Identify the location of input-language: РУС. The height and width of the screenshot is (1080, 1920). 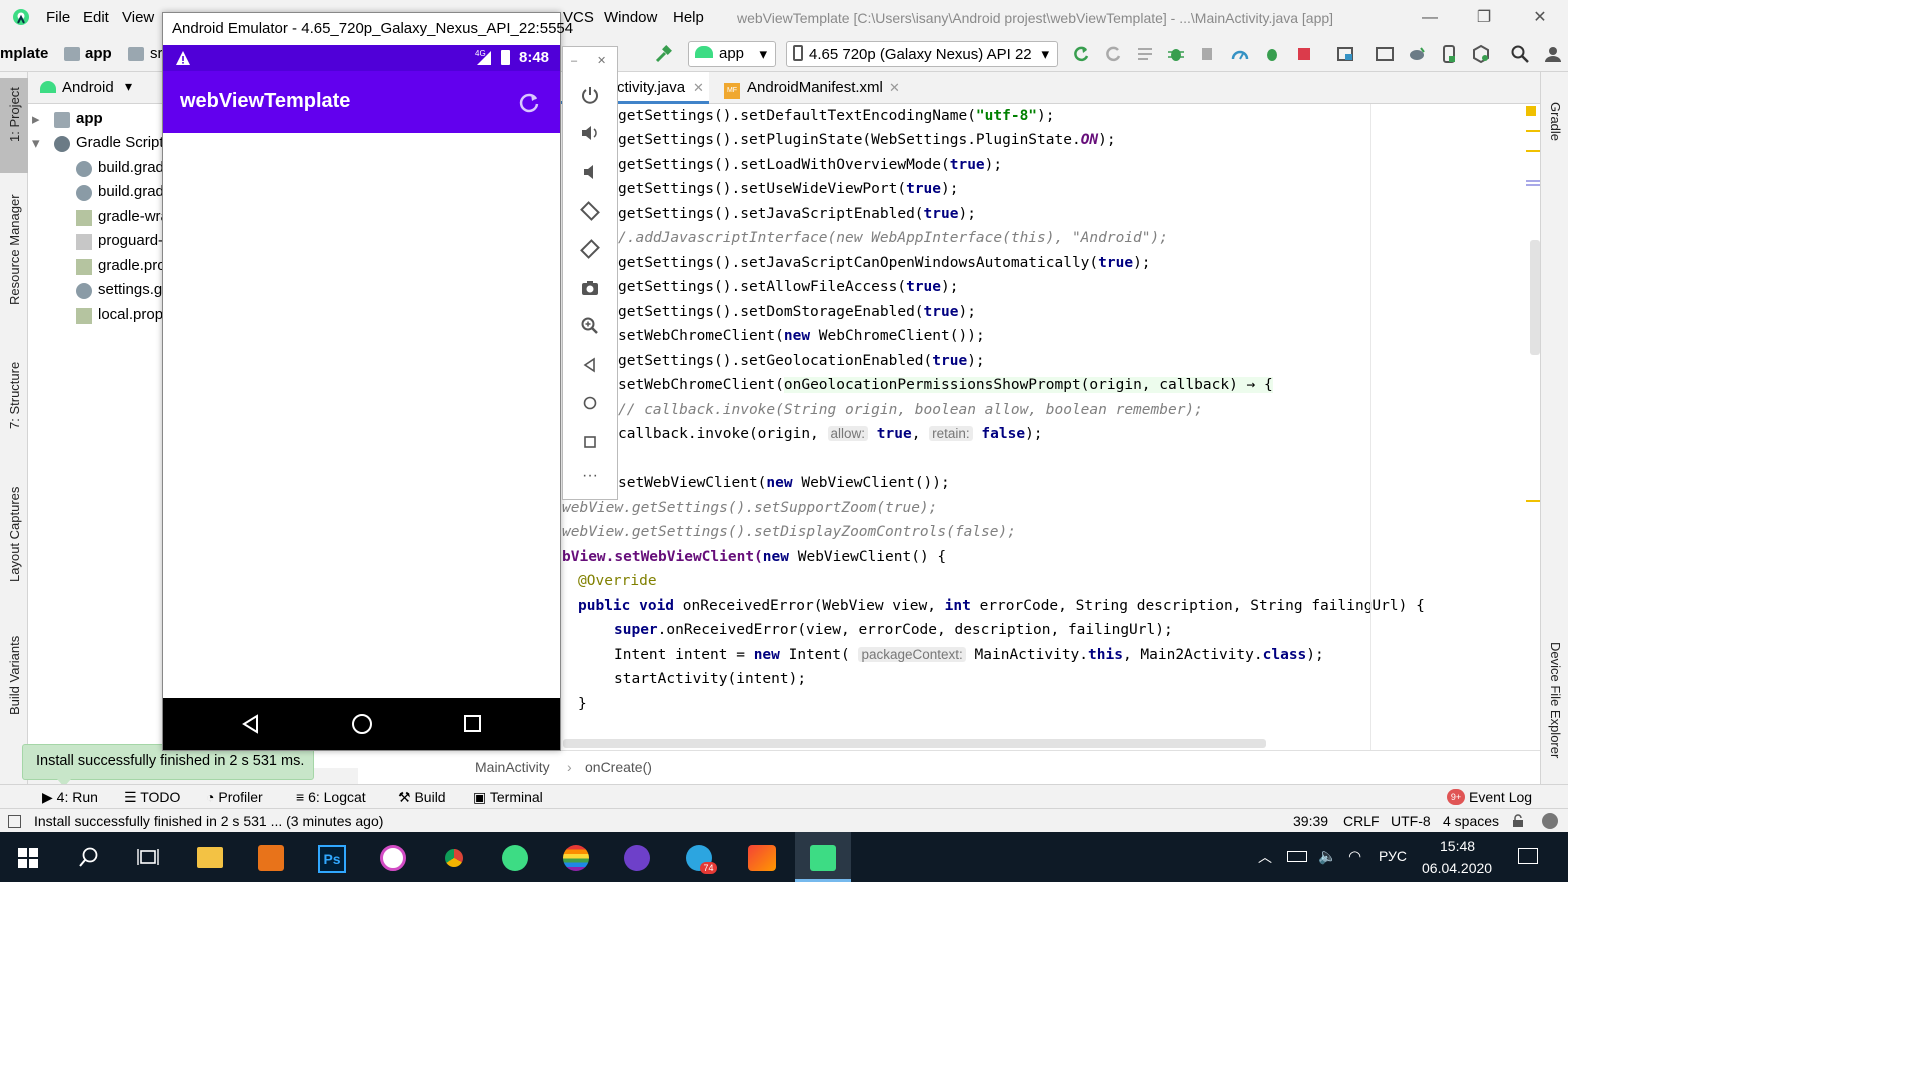
(1393, 856).